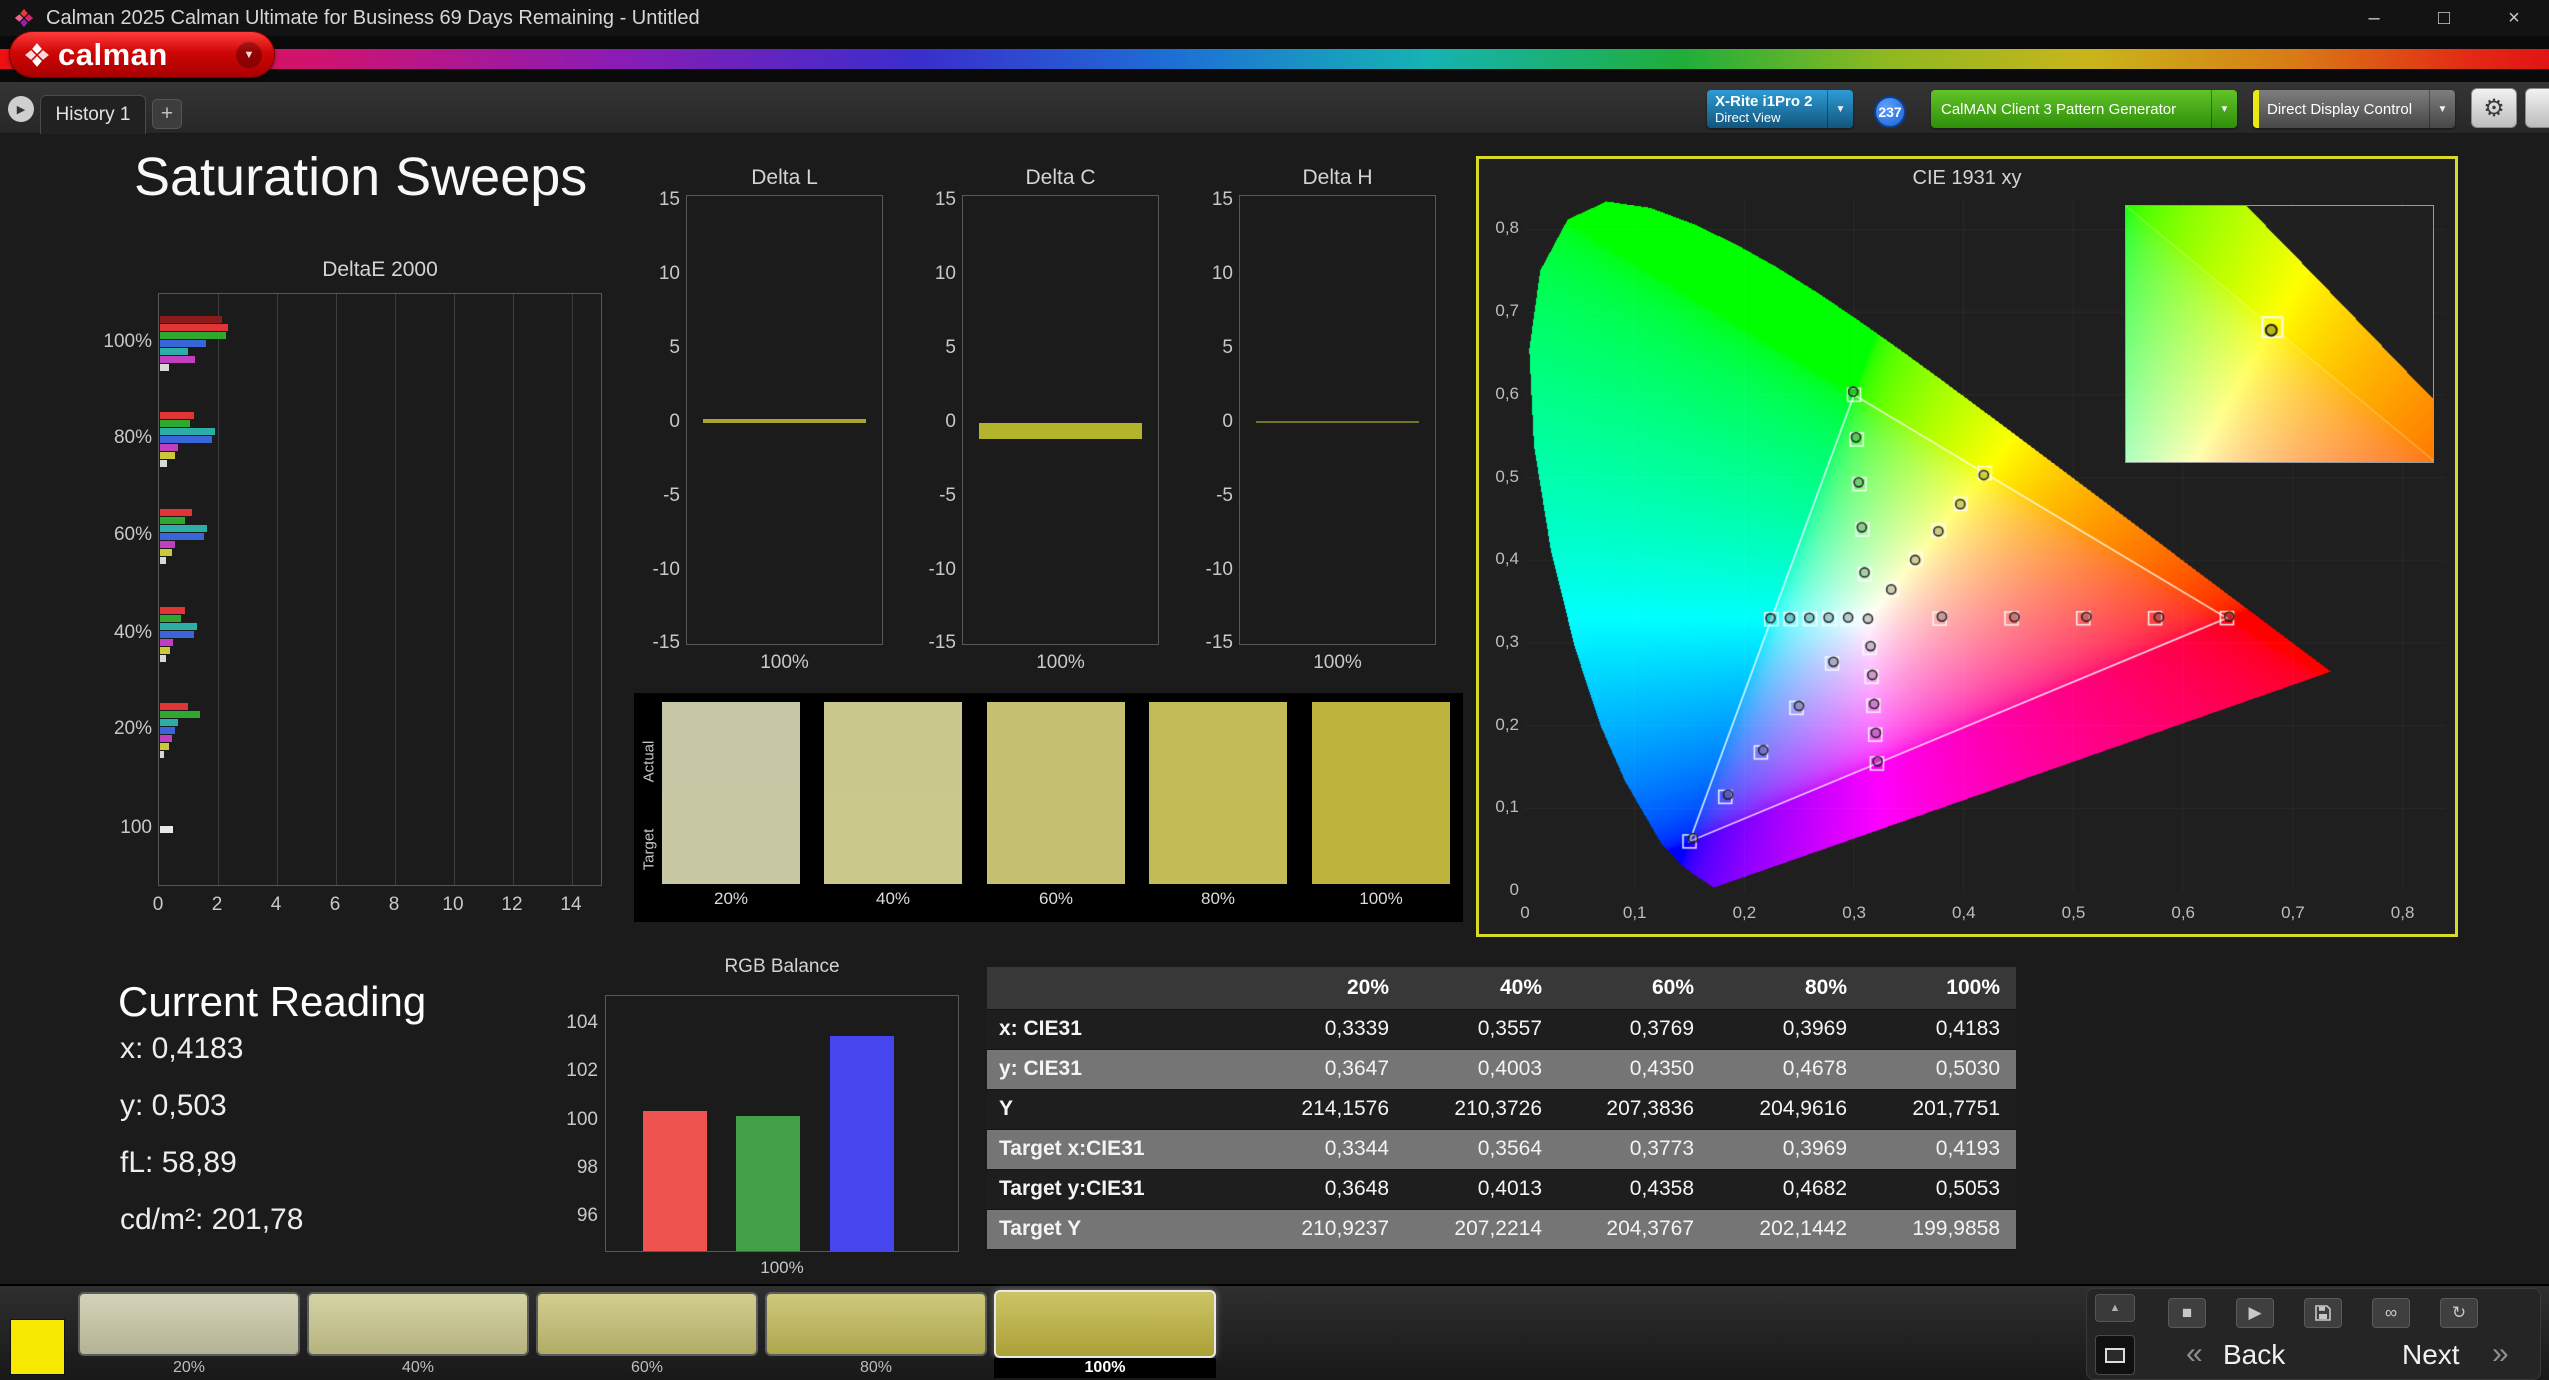  What do you see at coordinates (1481, 1149) in the screenshot?
I see `table-cell: 0,3564` at bounding box center [1481, 1149].